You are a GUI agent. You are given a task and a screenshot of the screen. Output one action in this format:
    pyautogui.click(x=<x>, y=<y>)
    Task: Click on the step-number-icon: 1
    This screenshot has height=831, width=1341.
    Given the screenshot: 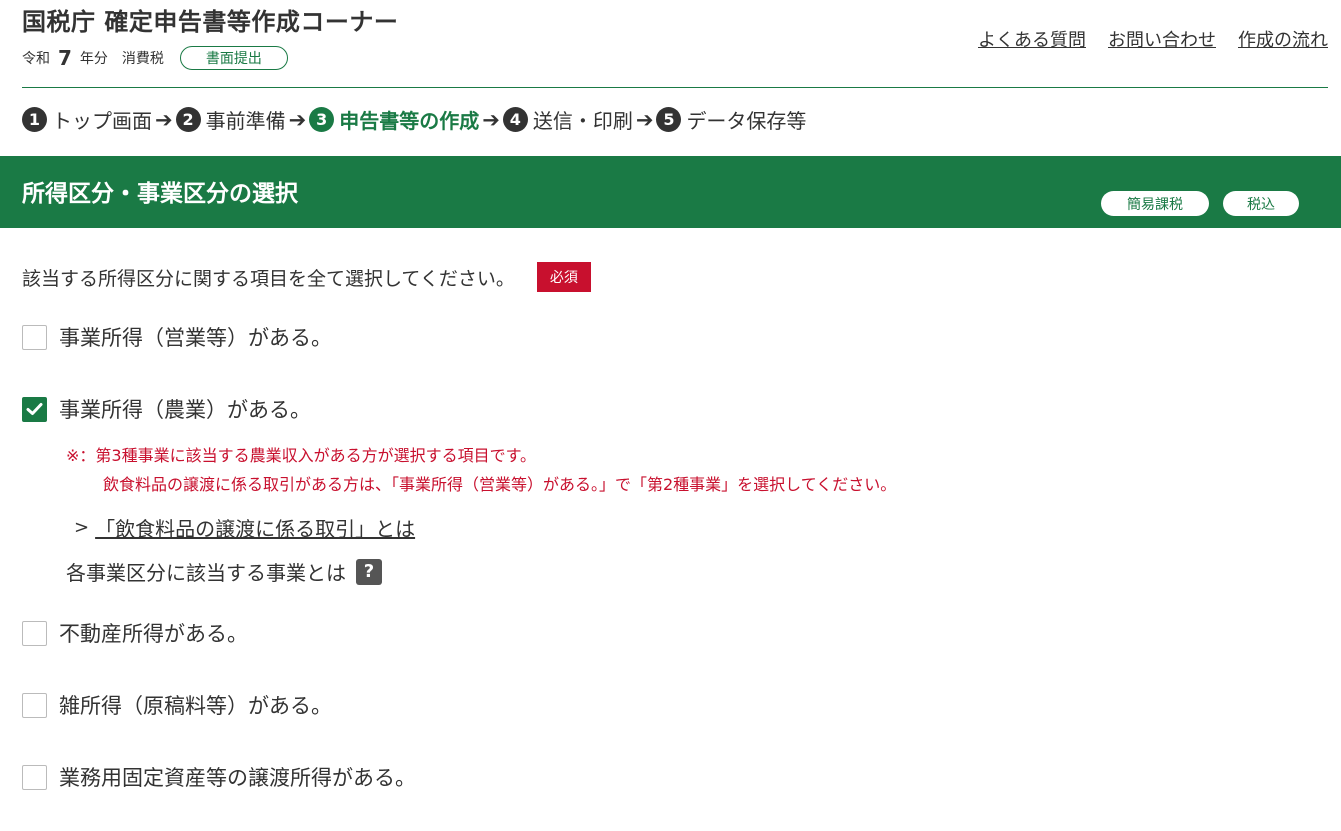 What is the action you would take?
    pyautogui.click(x=34, y=119)
    